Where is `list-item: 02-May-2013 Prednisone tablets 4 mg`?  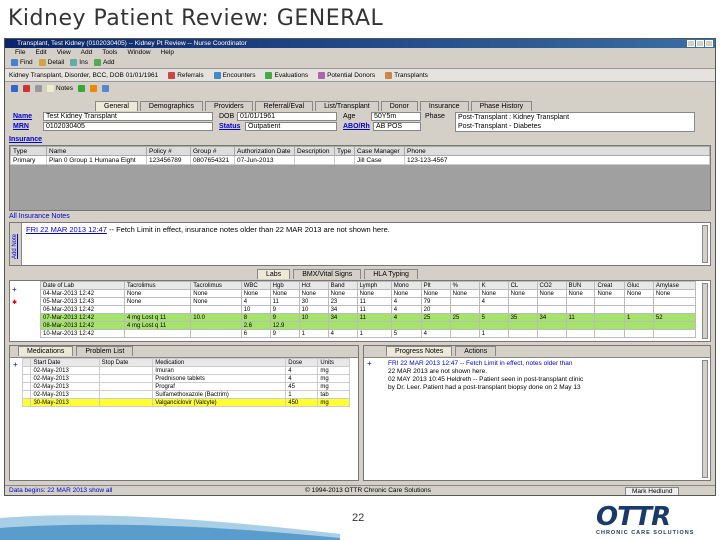 list-item: 02-May-2013 Prednisone tablets 4 mg is located at coordinates (185, 378).